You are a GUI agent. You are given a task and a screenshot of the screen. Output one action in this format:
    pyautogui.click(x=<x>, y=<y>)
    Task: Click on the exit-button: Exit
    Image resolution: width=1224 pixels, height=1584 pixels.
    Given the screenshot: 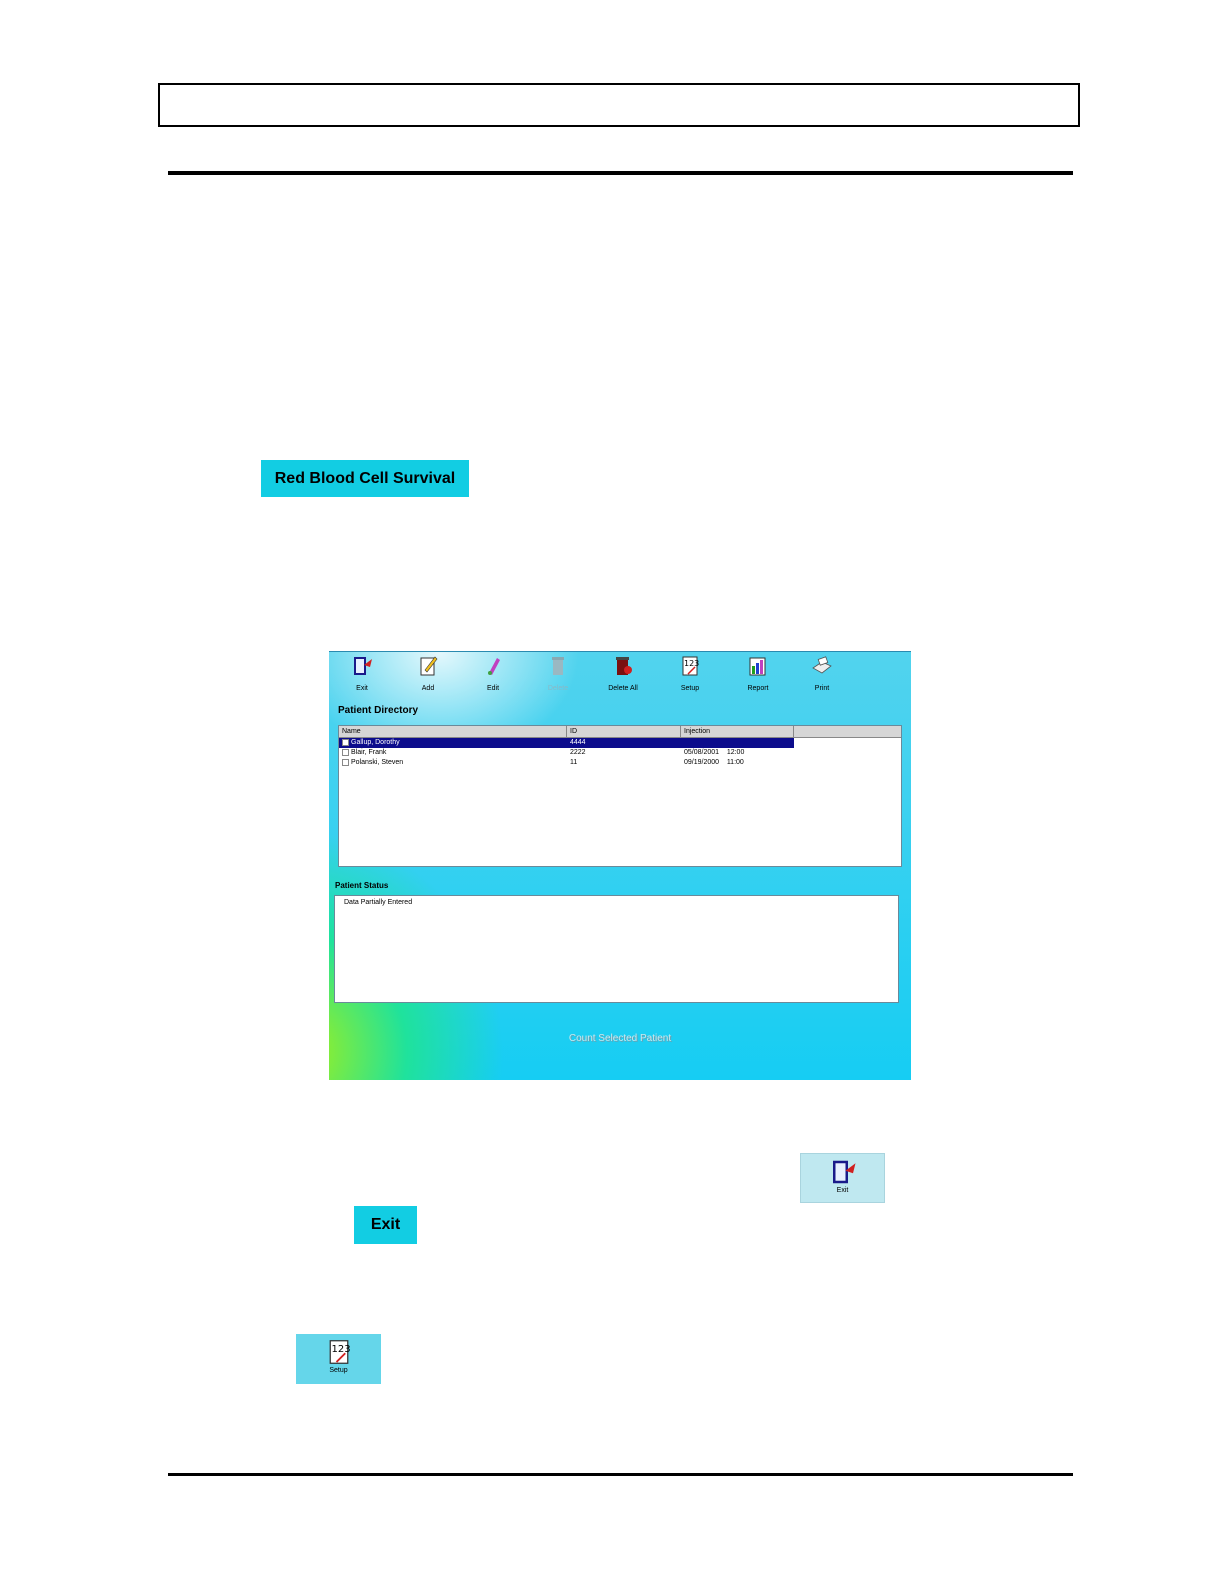 What is the action you would take?
    pyautogui.click(x=385, y=1225)
    